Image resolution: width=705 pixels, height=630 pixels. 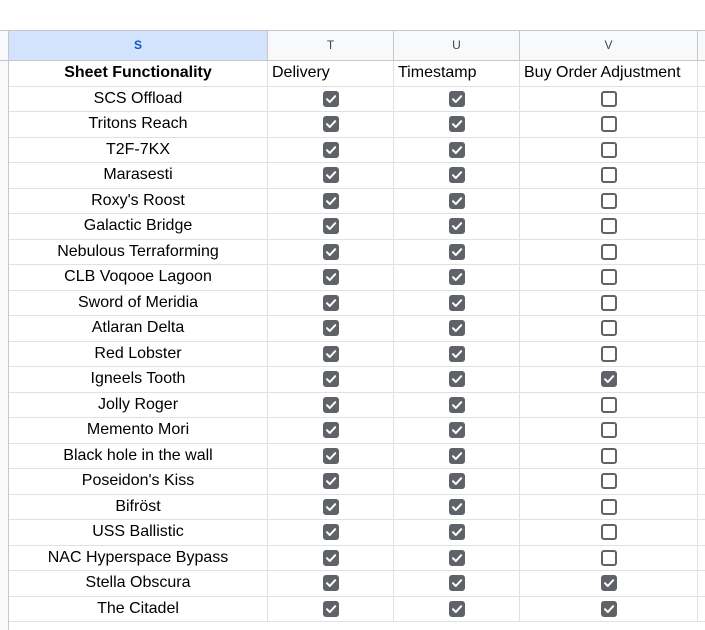 What do you see at coordinates (138, 455) in the screenshot?
I see `station-name-cell: Black hole in the wall` at bounding box center [138, 455].